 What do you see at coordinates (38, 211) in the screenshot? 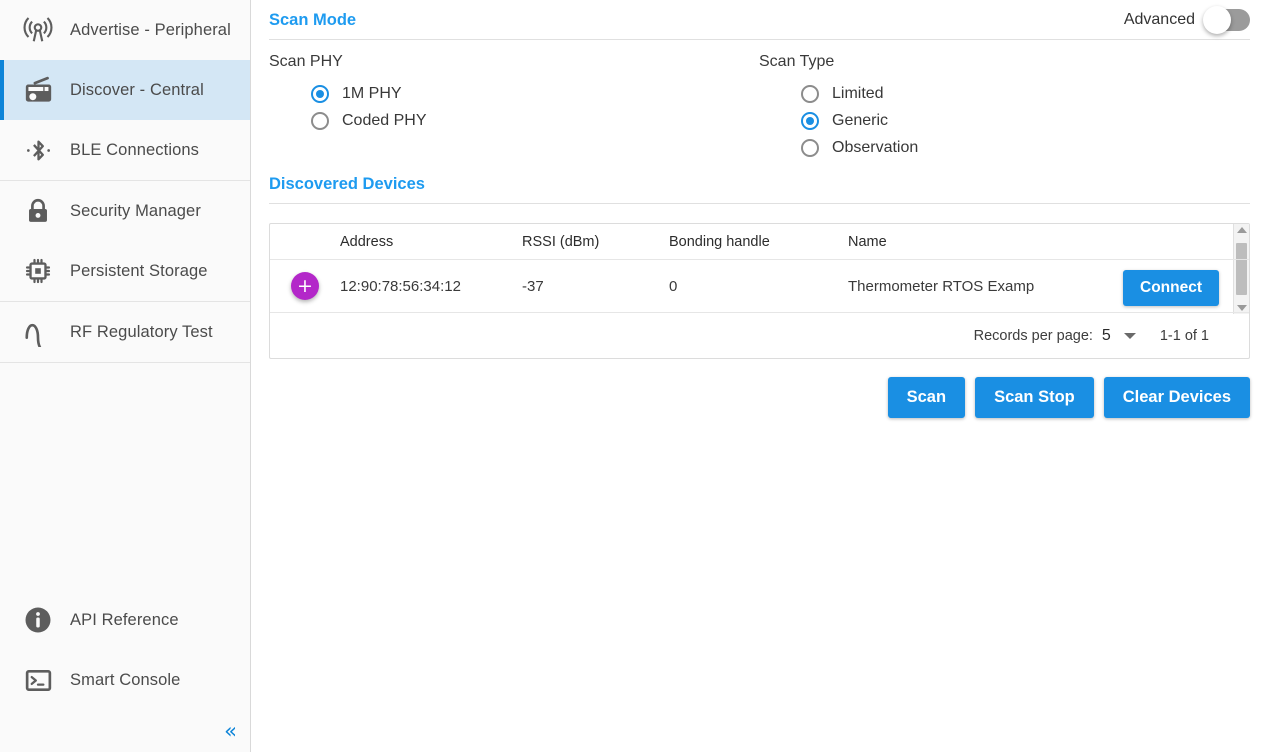
I see `padlock-icon` at bounding box center [38, 211].